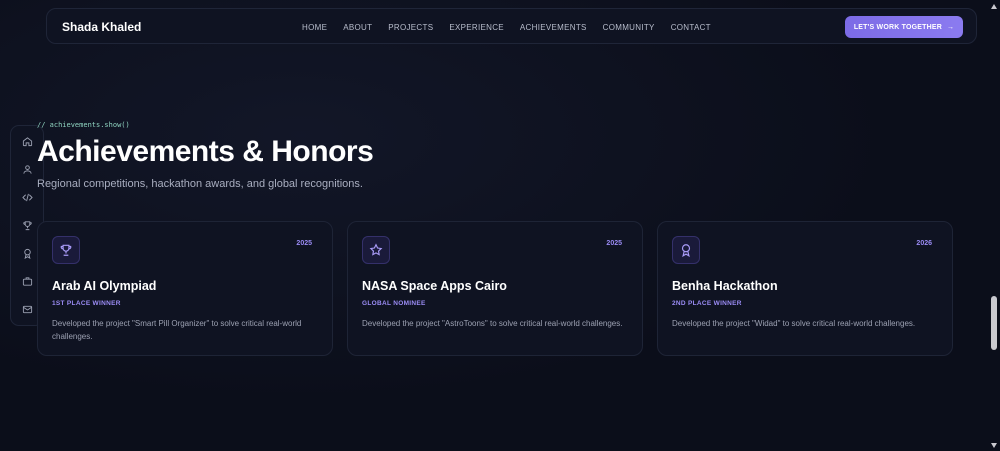 The height and width of the screenshot is (451, 1000). Describe the element at coordinates (707, 303) in the screenshot. I see `achievement-award: 2ND PLACE WINNER` at that location.